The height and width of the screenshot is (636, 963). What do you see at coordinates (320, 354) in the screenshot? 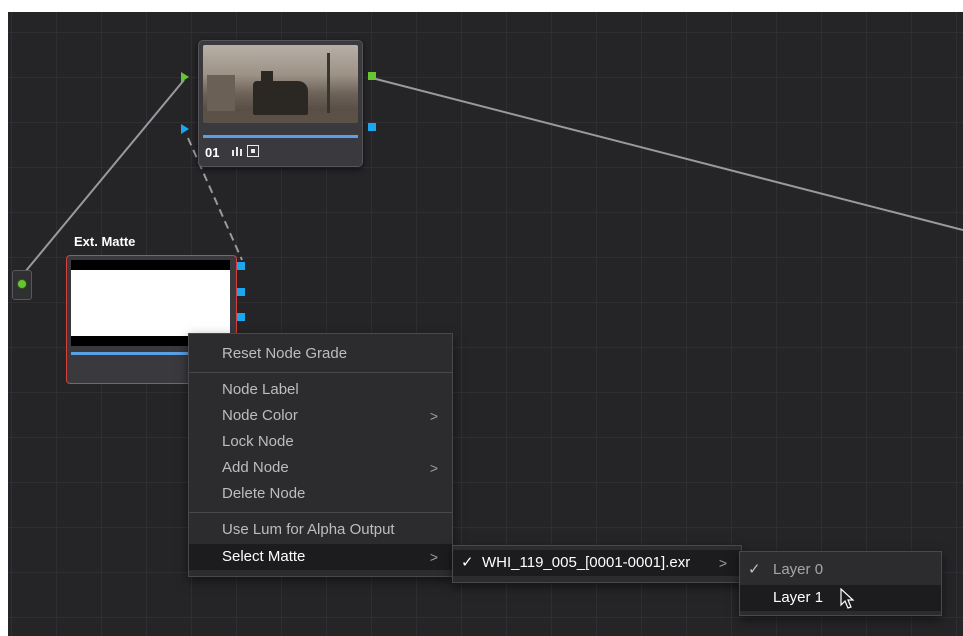
I see `menu-item-reset-node-grade: Reset Node Grade` at bounding box center [320, 354].